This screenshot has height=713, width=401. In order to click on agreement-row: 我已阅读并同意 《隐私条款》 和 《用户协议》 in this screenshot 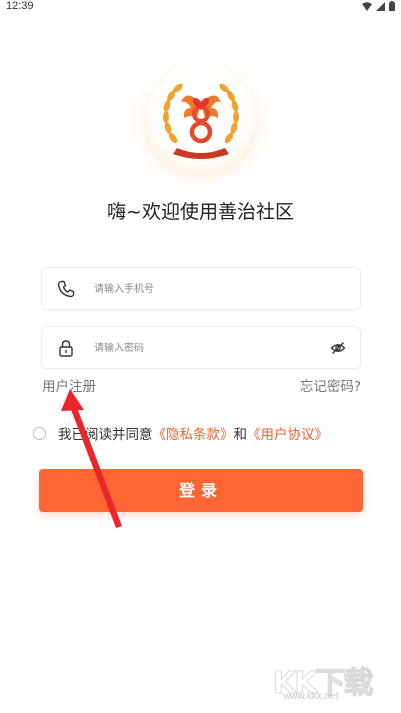, I will do `click(180, 433)`.